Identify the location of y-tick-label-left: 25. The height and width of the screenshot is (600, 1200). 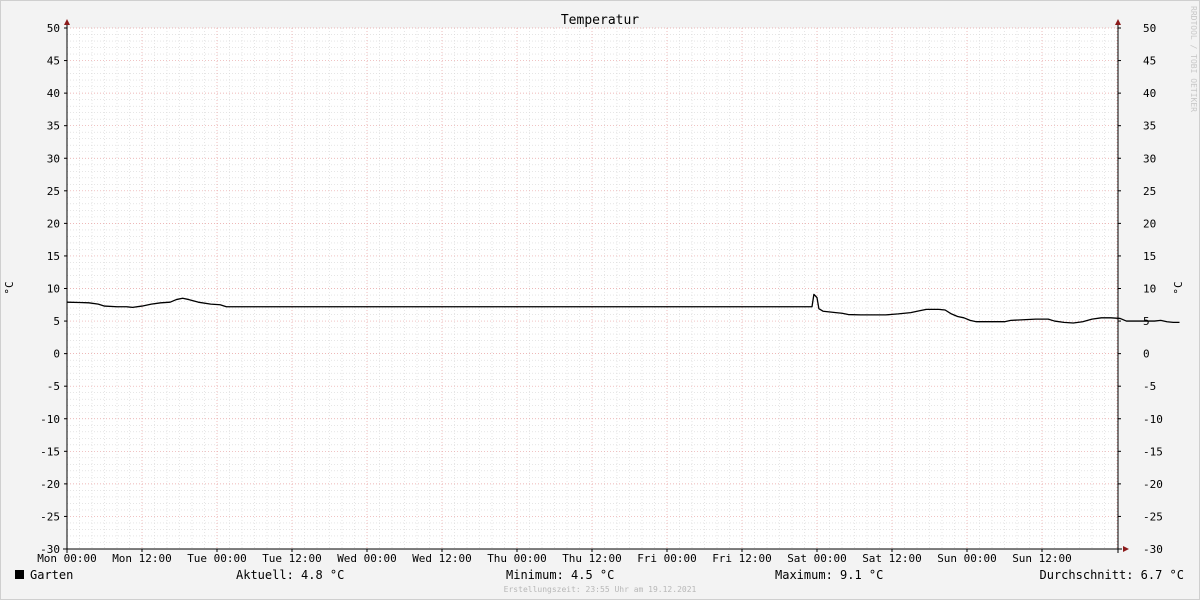
(53, 191).